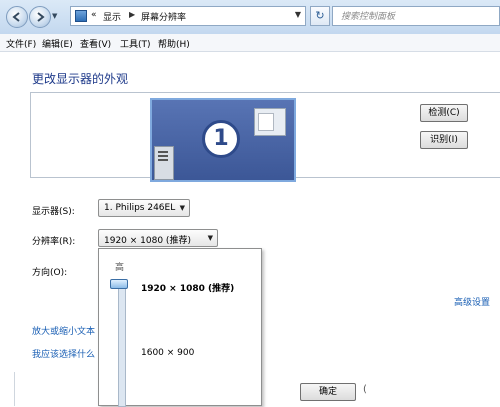 The width and height of the screenshot is (500, 407). I want to click on menu-help: 帮助(H), so click(174, 43).